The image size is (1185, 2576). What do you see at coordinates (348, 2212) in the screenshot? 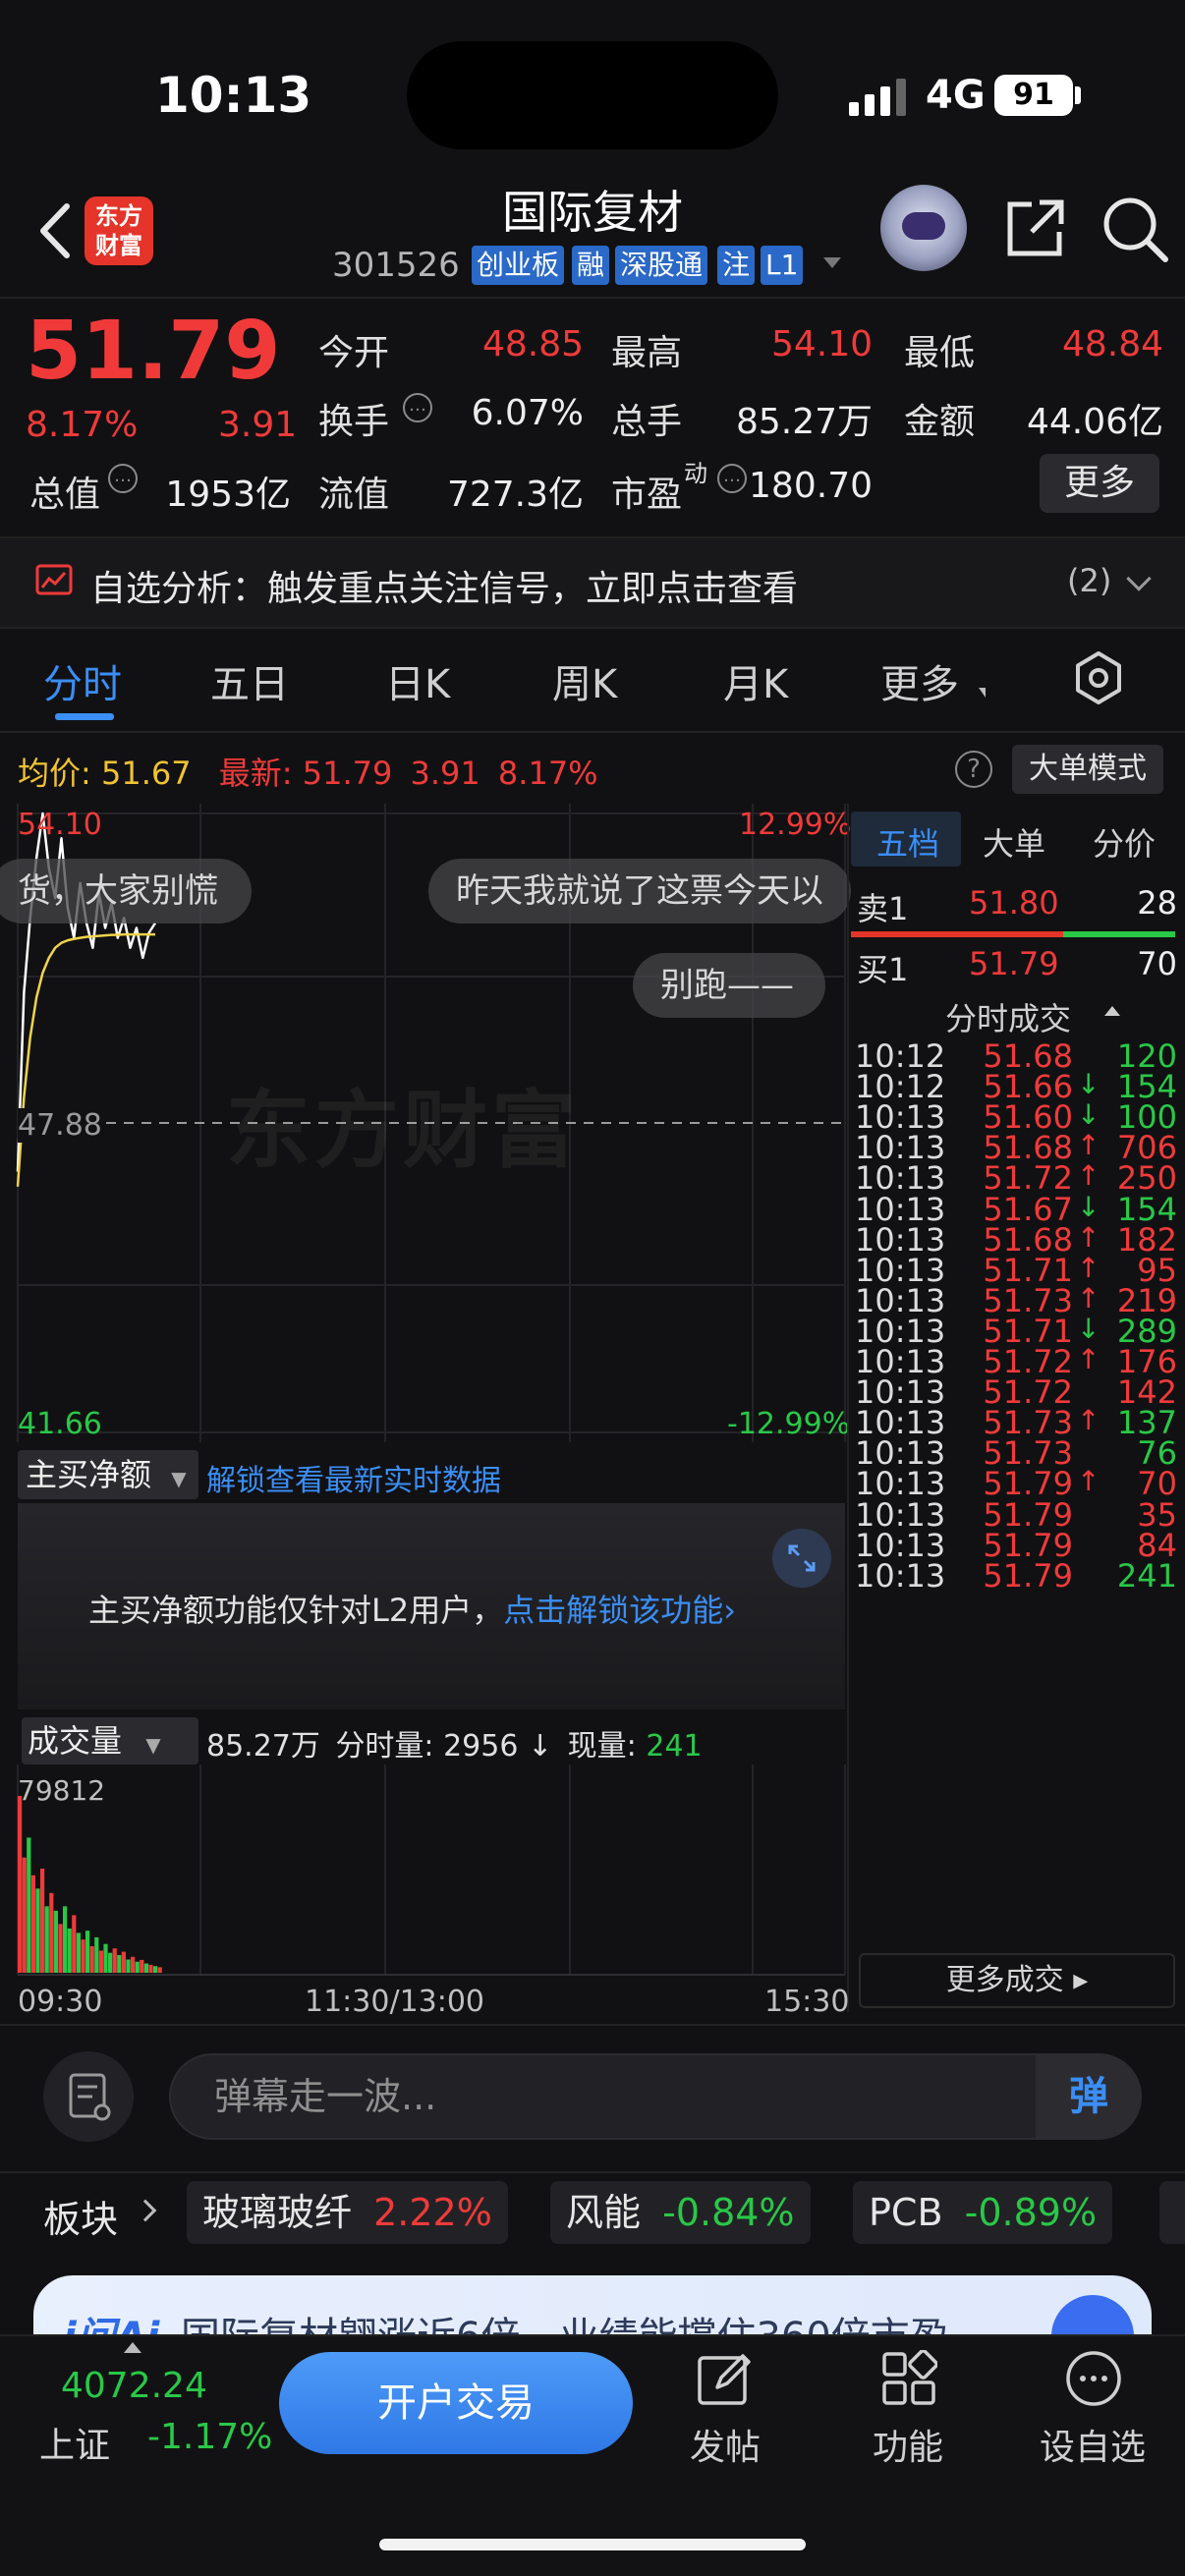
I see `sector-chip: 玻璃玻纤 2.22%` at bounding box center [348, 2212].